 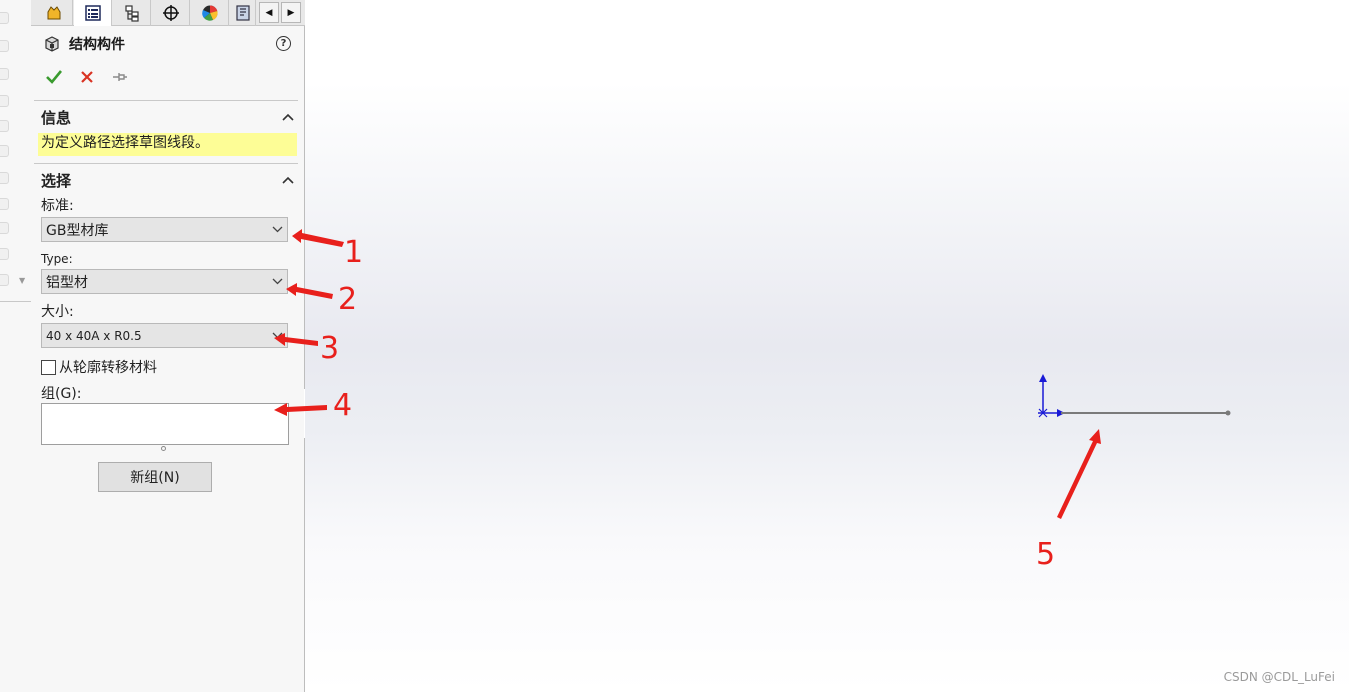 I want to click on transfer-material-checkbox-row: 从轮廓转移材料, so click(x=99, y=367).